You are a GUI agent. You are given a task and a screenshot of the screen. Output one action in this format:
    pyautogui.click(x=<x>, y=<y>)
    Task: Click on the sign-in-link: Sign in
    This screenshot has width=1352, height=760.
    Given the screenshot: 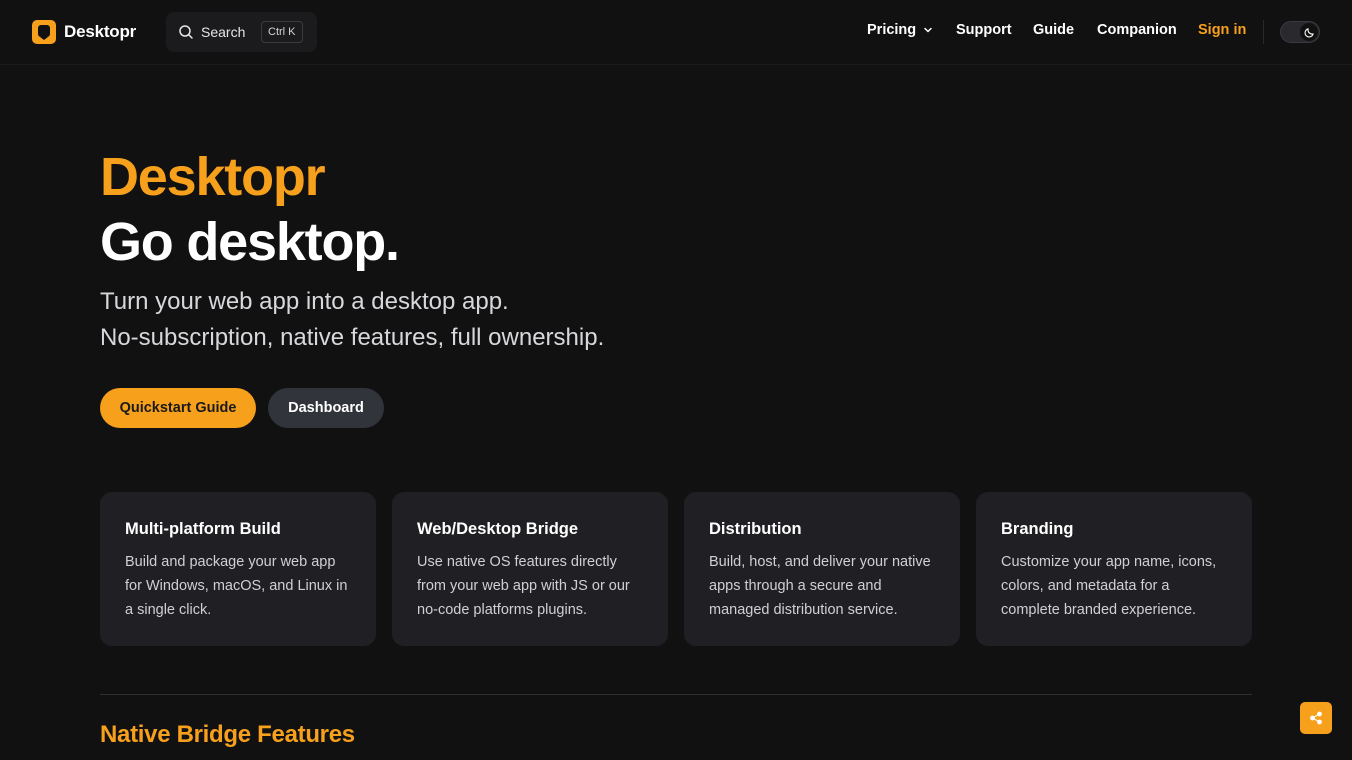 What is the action you would take?
    pyautogui.click(x=1222, y=30)
    